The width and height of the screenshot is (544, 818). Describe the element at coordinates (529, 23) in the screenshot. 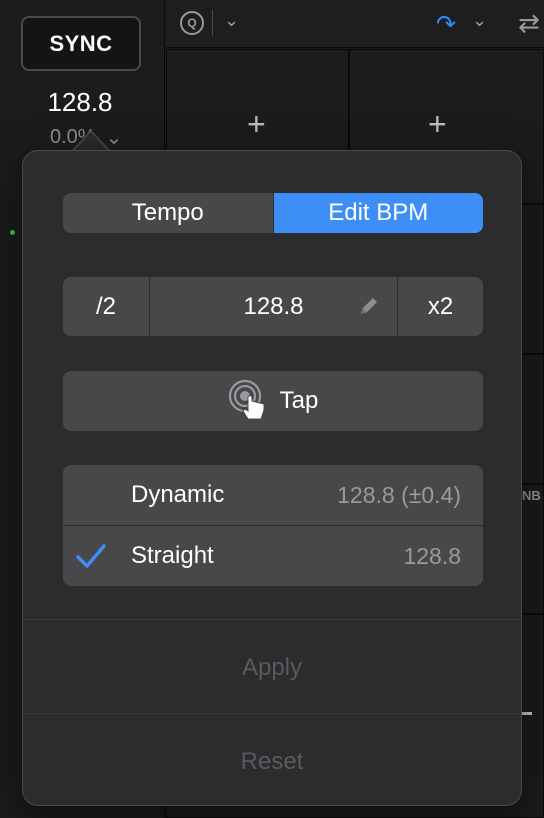

I see `loop-icon: ⇄` at that location.